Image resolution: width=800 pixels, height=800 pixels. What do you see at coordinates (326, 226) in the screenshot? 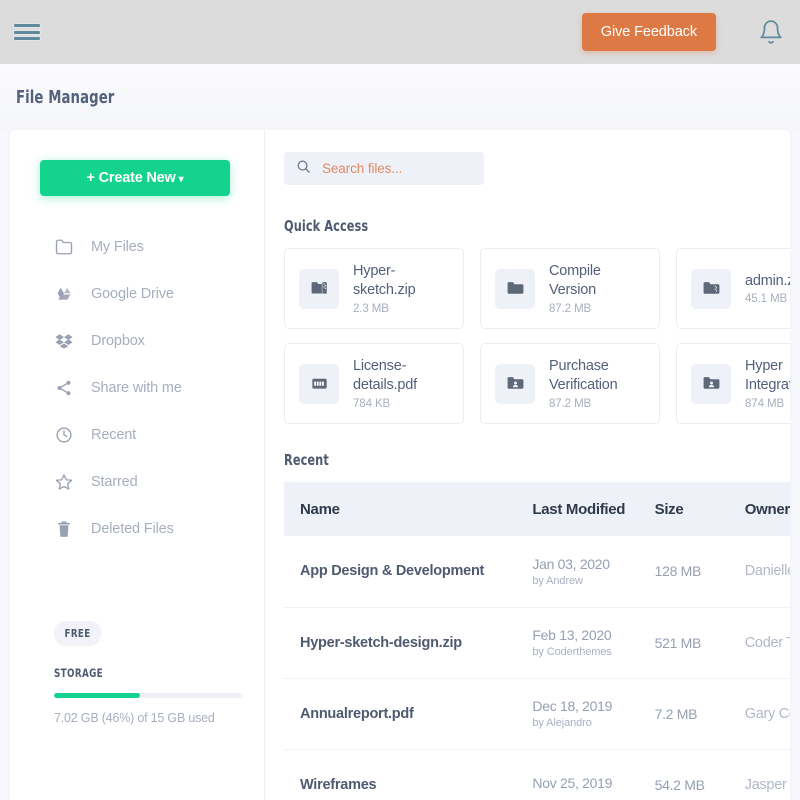
I see `quick-access-title: Quick Access` at bounding box center [326, 226].